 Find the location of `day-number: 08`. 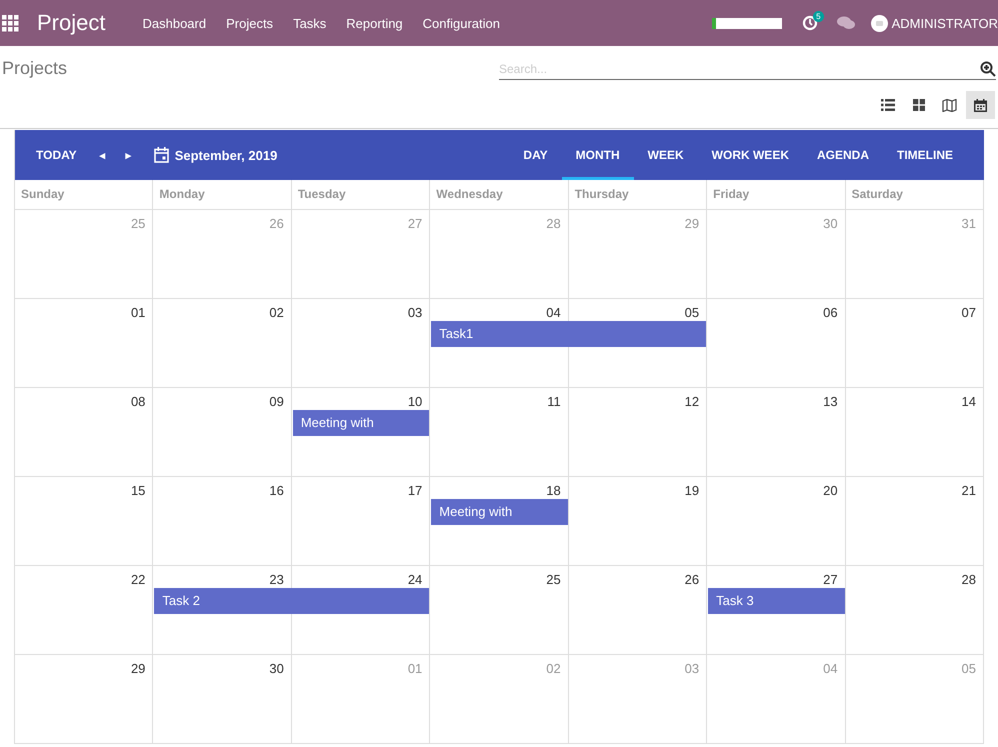

day-number: 08 is located at coordinates (138, 401).